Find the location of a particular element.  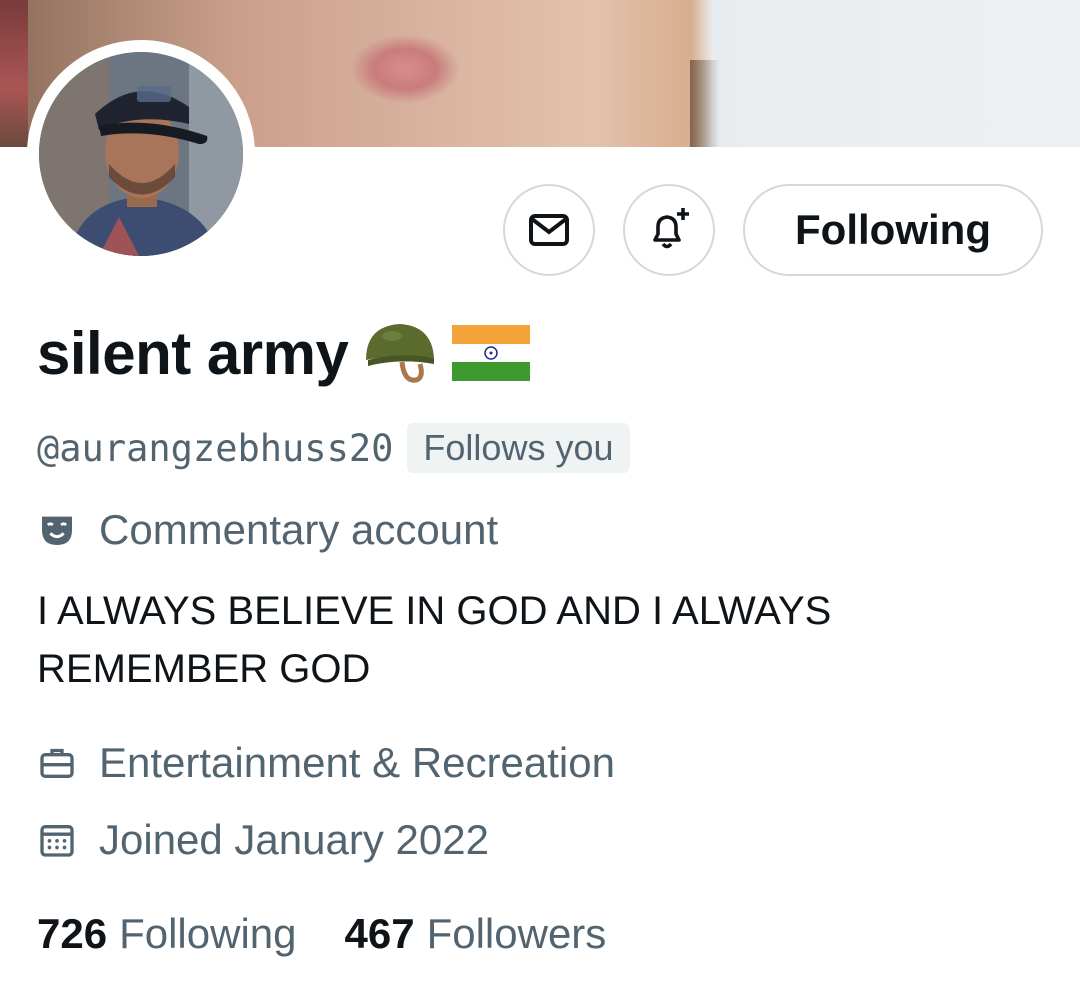

category-row: Entertainment & Recreation is located at coordinates (326, 763).